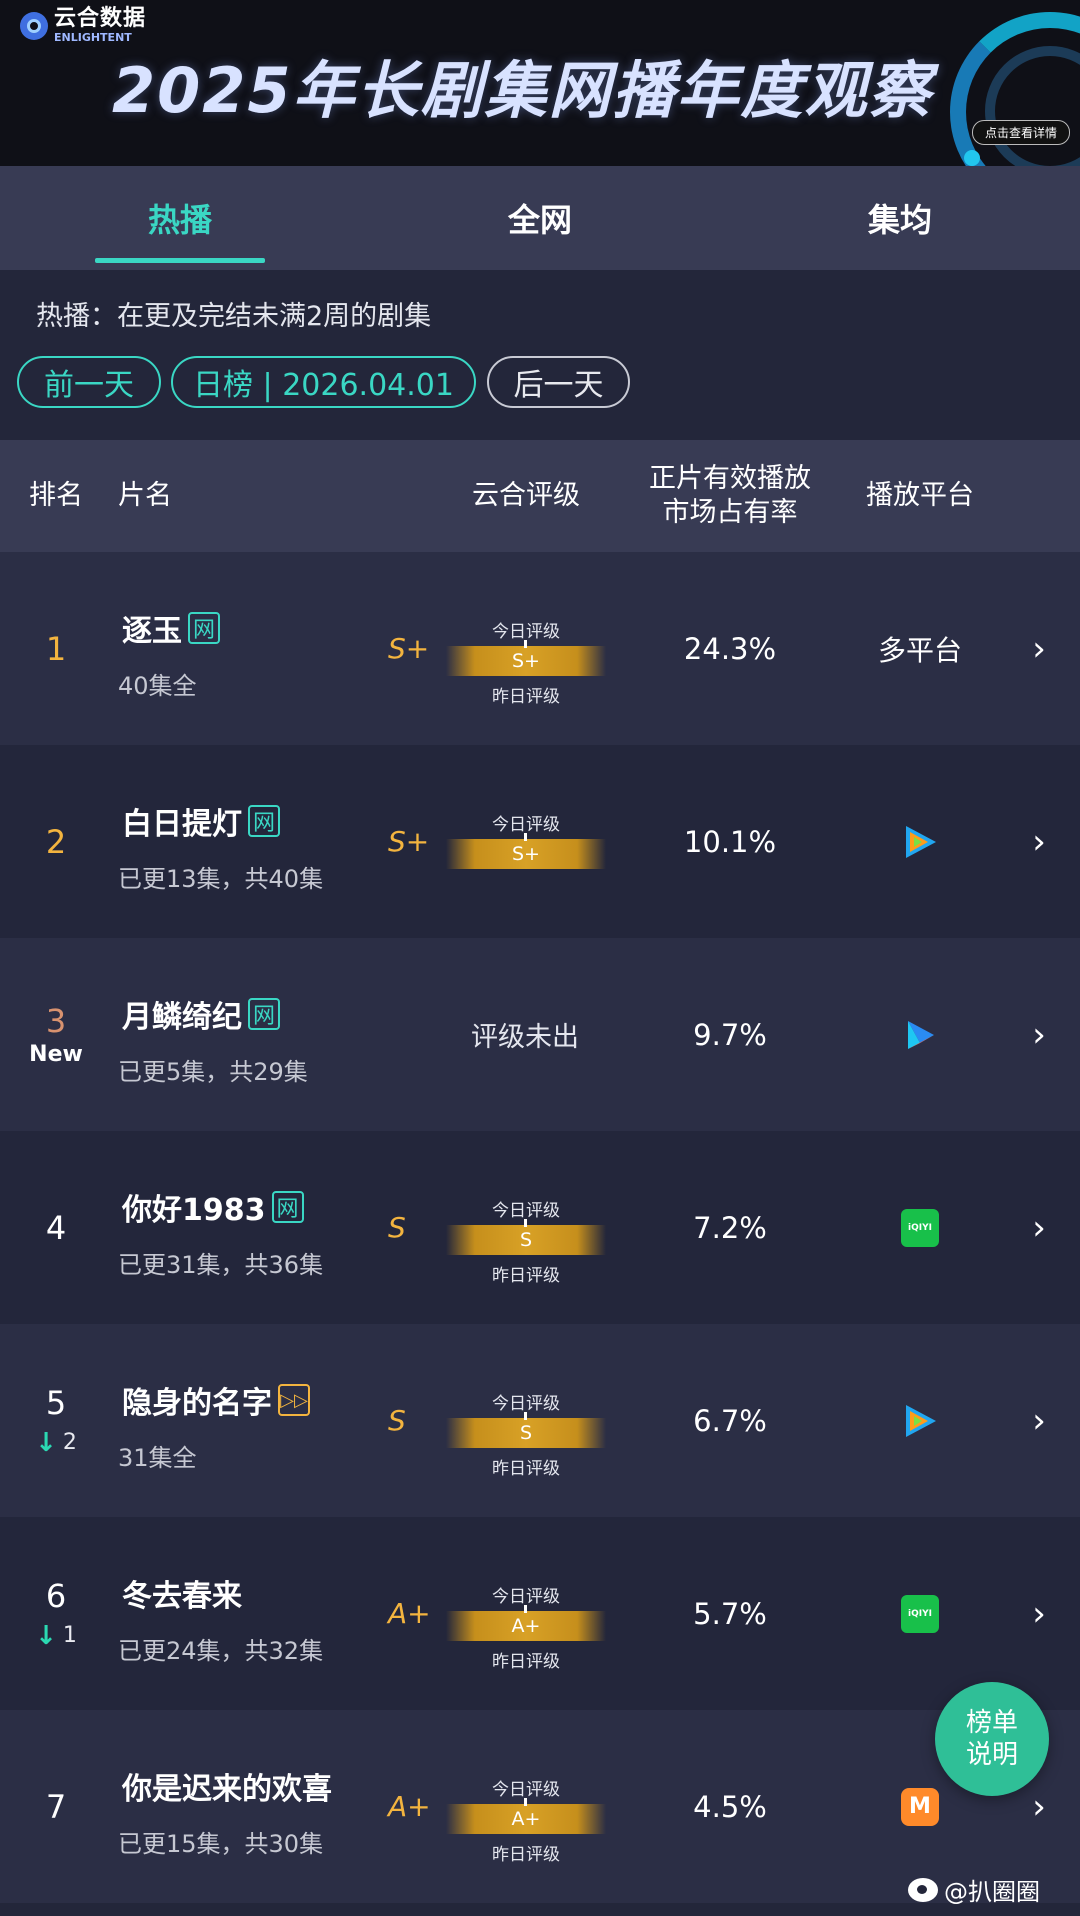 The width and height of the screenshot is (1080, 1916). What do you see at coordinates (213, 1072) in the screenshot?
I see `episode-info: 已更5集，共29集` at bounding box center [213, 1072].